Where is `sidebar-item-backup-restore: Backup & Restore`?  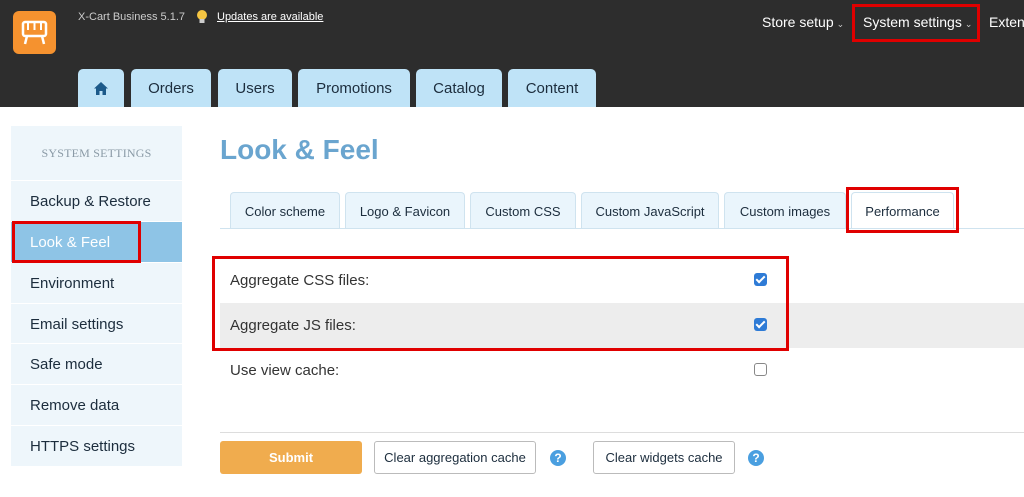
sidebar-item-backup-restore: Backup & Restore is located at coordinates (96, 200).